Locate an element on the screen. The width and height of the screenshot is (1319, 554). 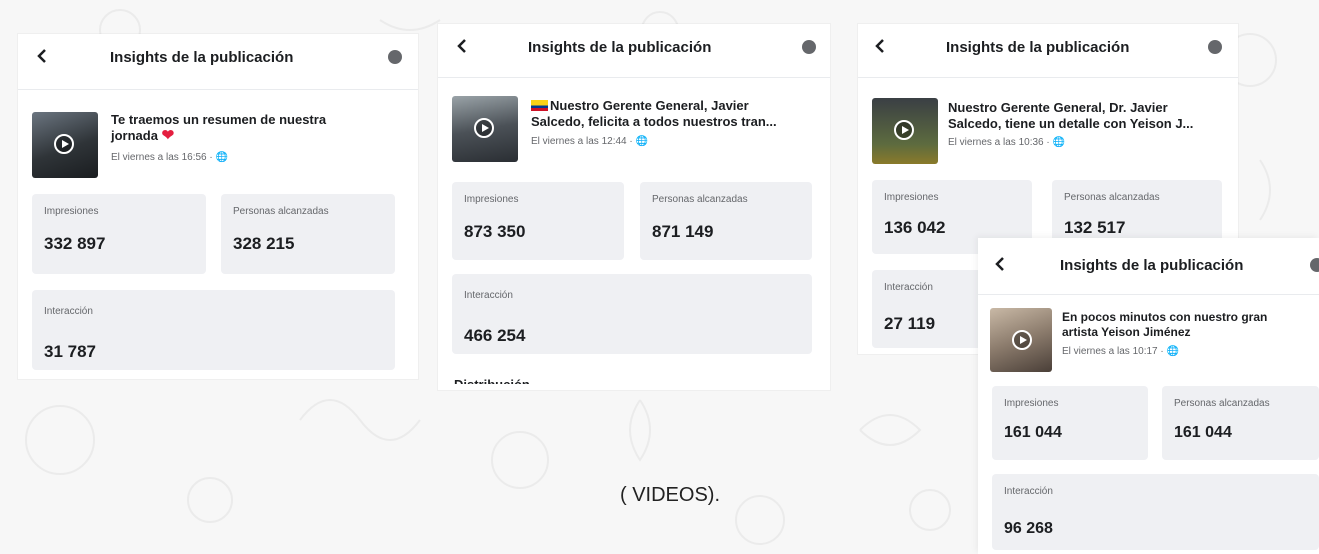
post-title-line-1: Nuestro Gerente General, Javier is located at coordinates (649, 105).